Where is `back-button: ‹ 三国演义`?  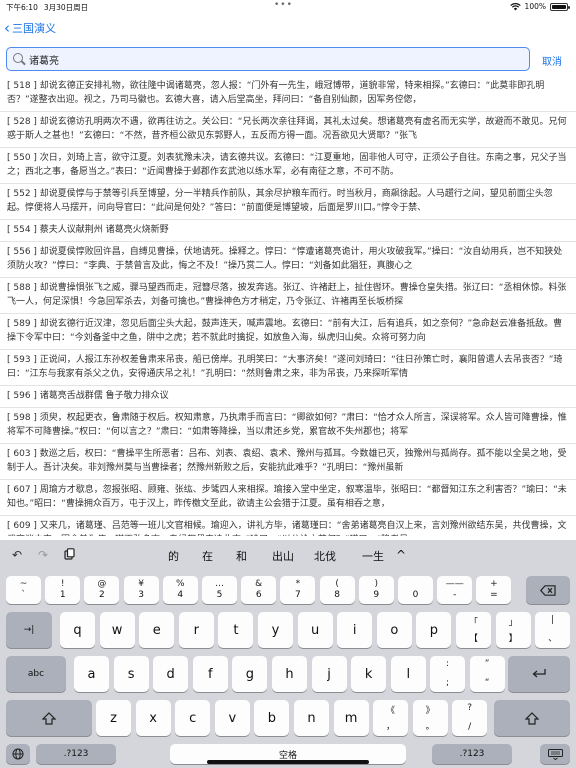 back-button: ‹ 三国演义 is located at coordinates (30, 28).